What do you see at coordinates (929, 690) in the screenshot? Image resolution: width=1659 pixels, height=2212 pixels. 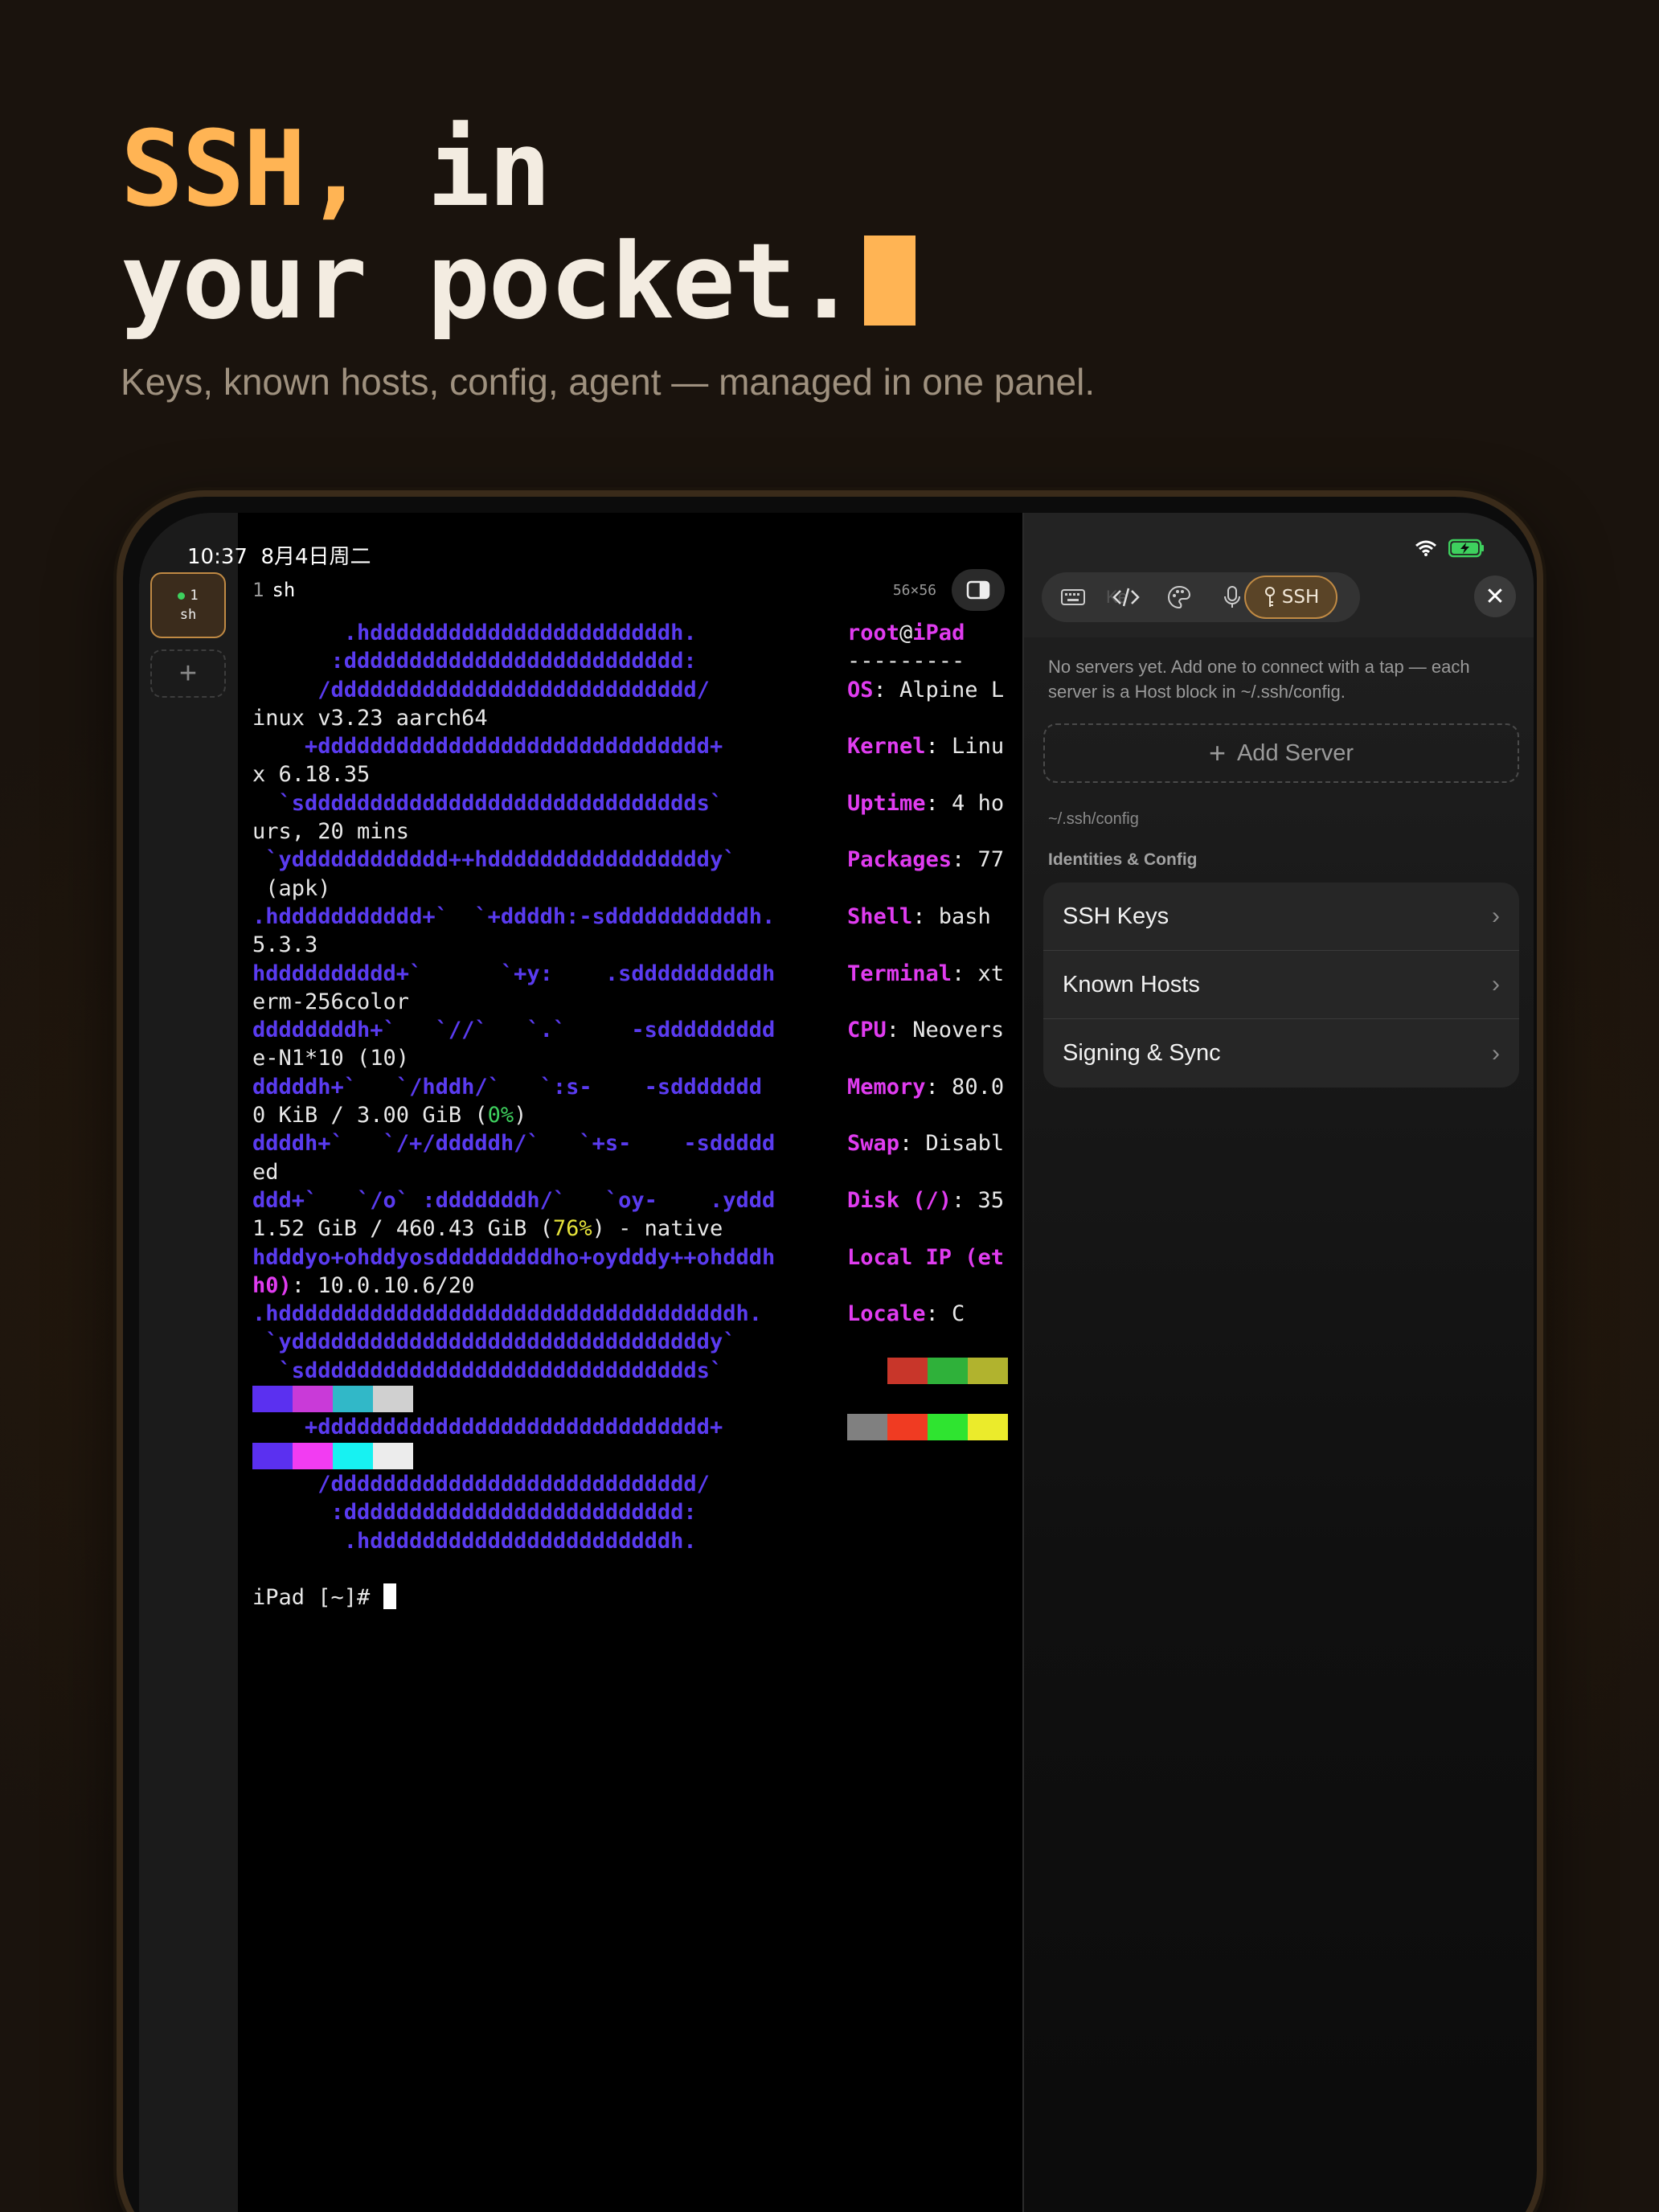 I see `terminal-line-right: OS: Alpine L` at bounding box center [929, 690].